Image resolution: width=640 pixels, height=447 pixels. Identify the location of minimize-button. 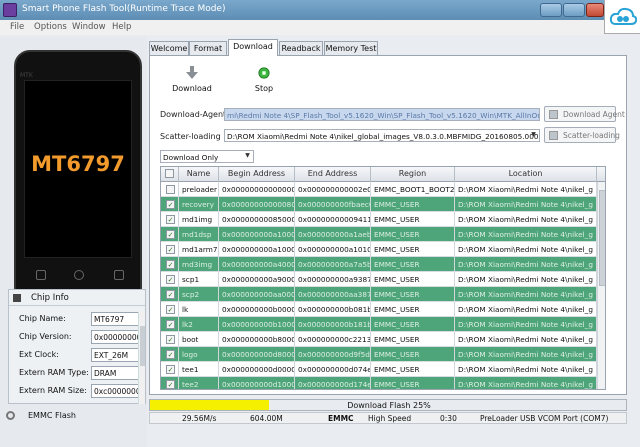
(551, 10).